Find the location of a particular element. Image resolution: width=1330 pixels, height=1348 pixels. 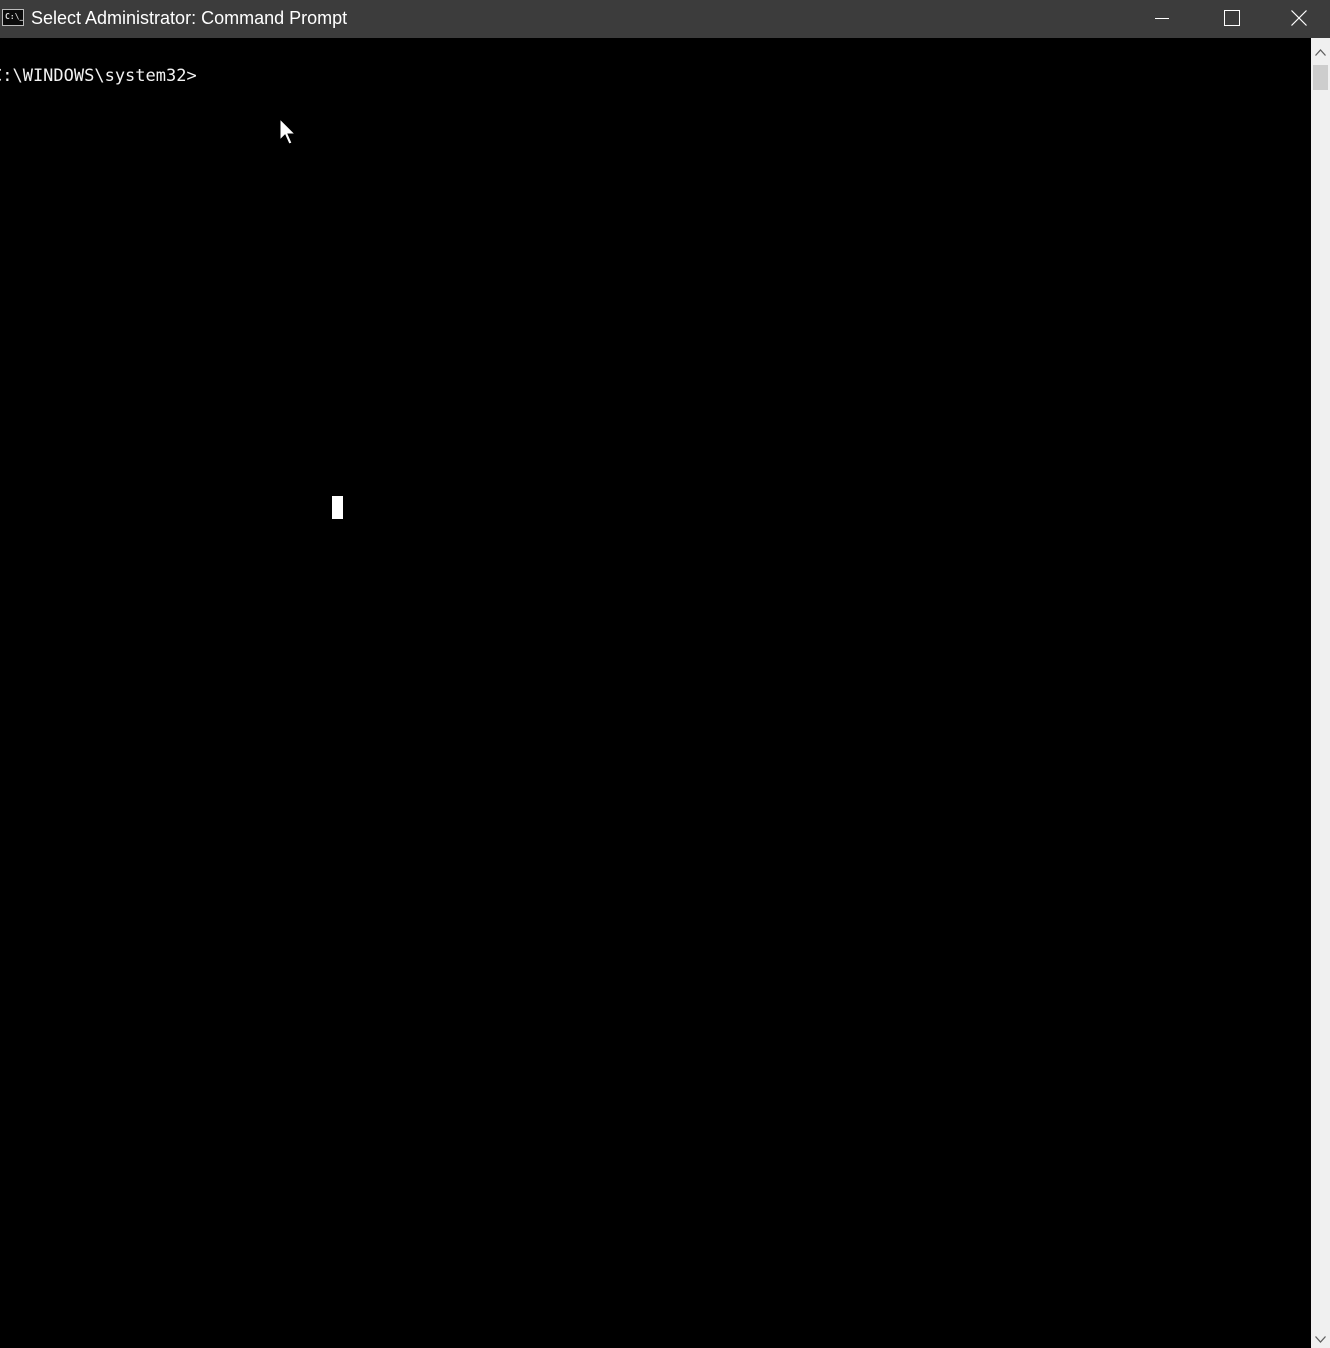

minimize-icon is located at coordinates (1162, 18).